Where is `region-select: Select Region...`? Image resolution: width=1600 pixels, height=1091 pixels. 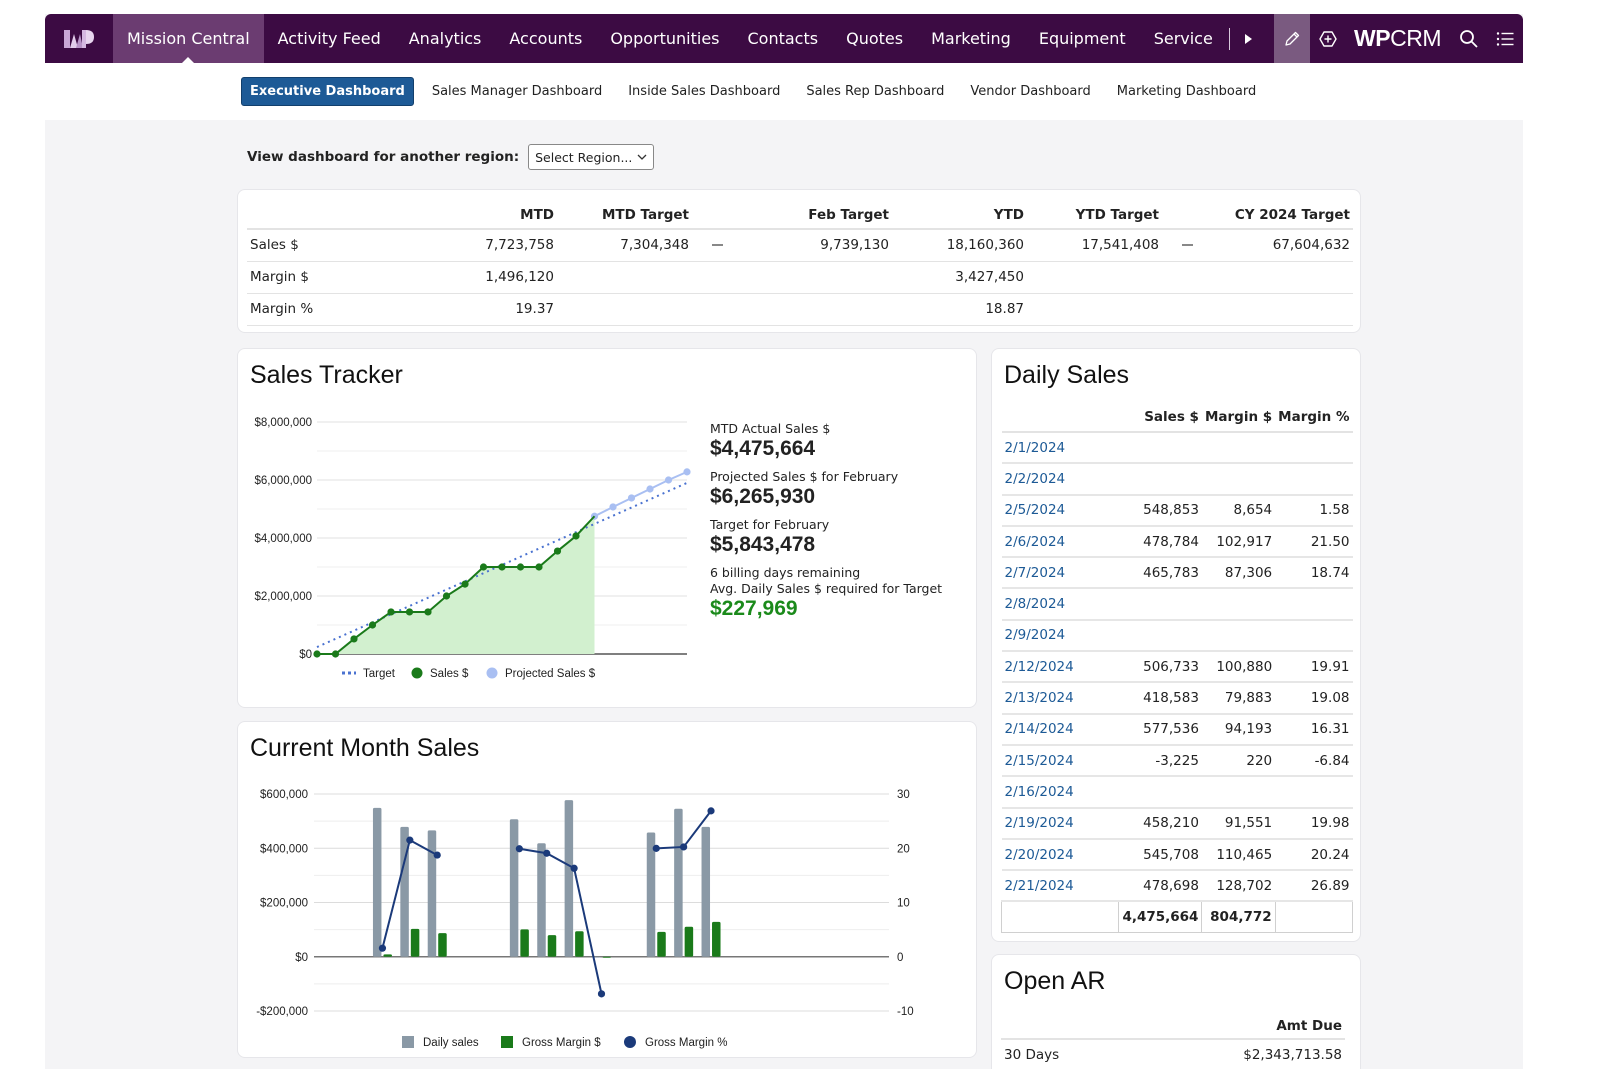
region-select: Select Region... is located at coordinates (591, 157).